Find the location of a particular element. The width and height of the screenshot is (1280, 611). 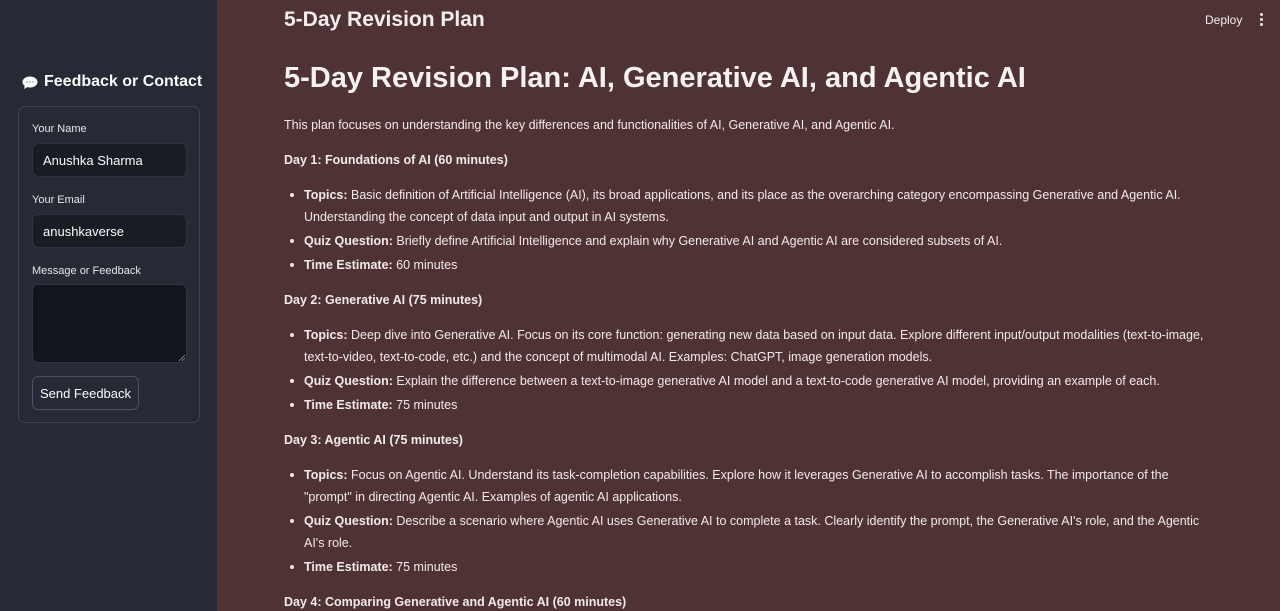

item-text: 60 minutes is located at coordinates (425, 265).